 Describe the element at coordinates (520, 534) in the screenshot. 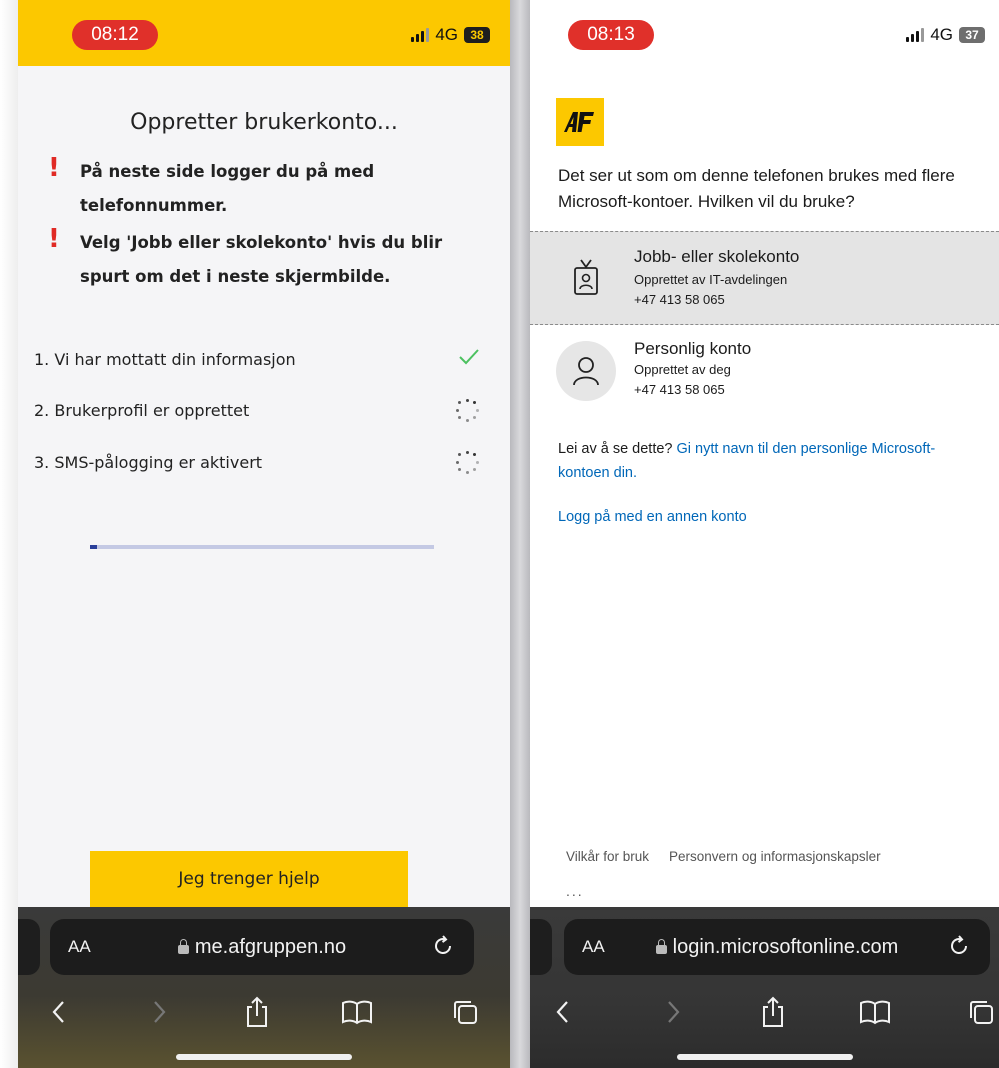

I see `screenshot-divider` at that location.